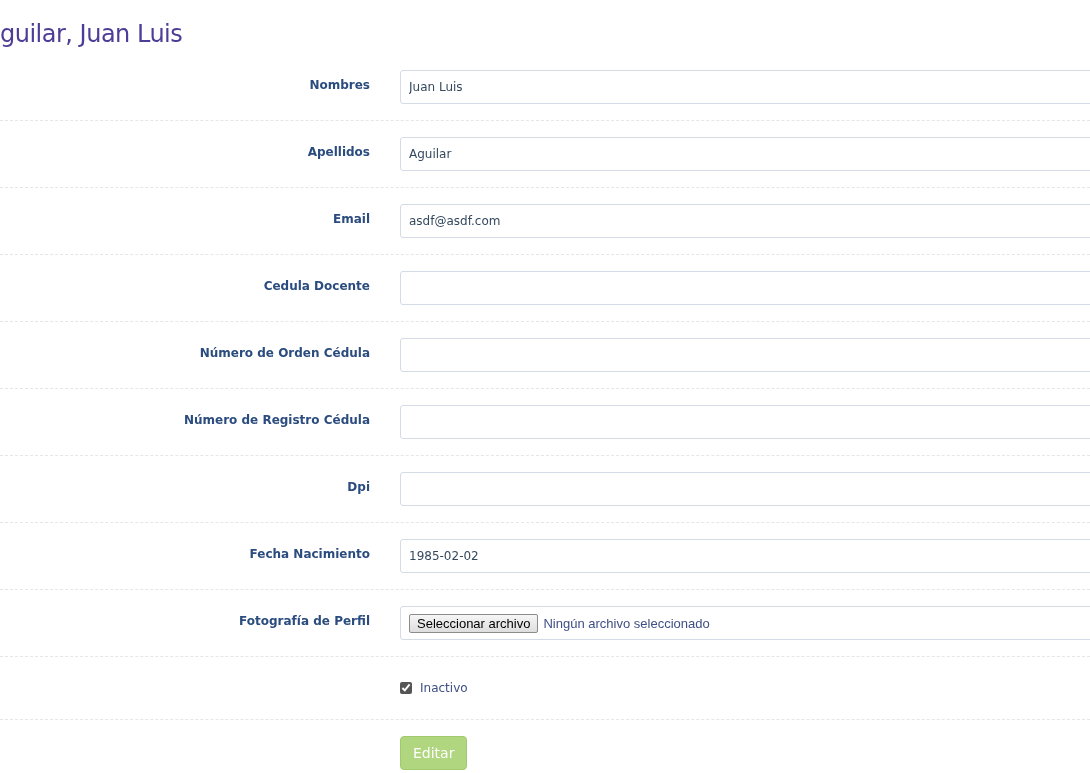 This screenshot has width=1090, height=773. What do you see at coordinates (316, 285) in the screenshot?
I see `field-label: Cedula Docente` at bounding box center [316, 285].